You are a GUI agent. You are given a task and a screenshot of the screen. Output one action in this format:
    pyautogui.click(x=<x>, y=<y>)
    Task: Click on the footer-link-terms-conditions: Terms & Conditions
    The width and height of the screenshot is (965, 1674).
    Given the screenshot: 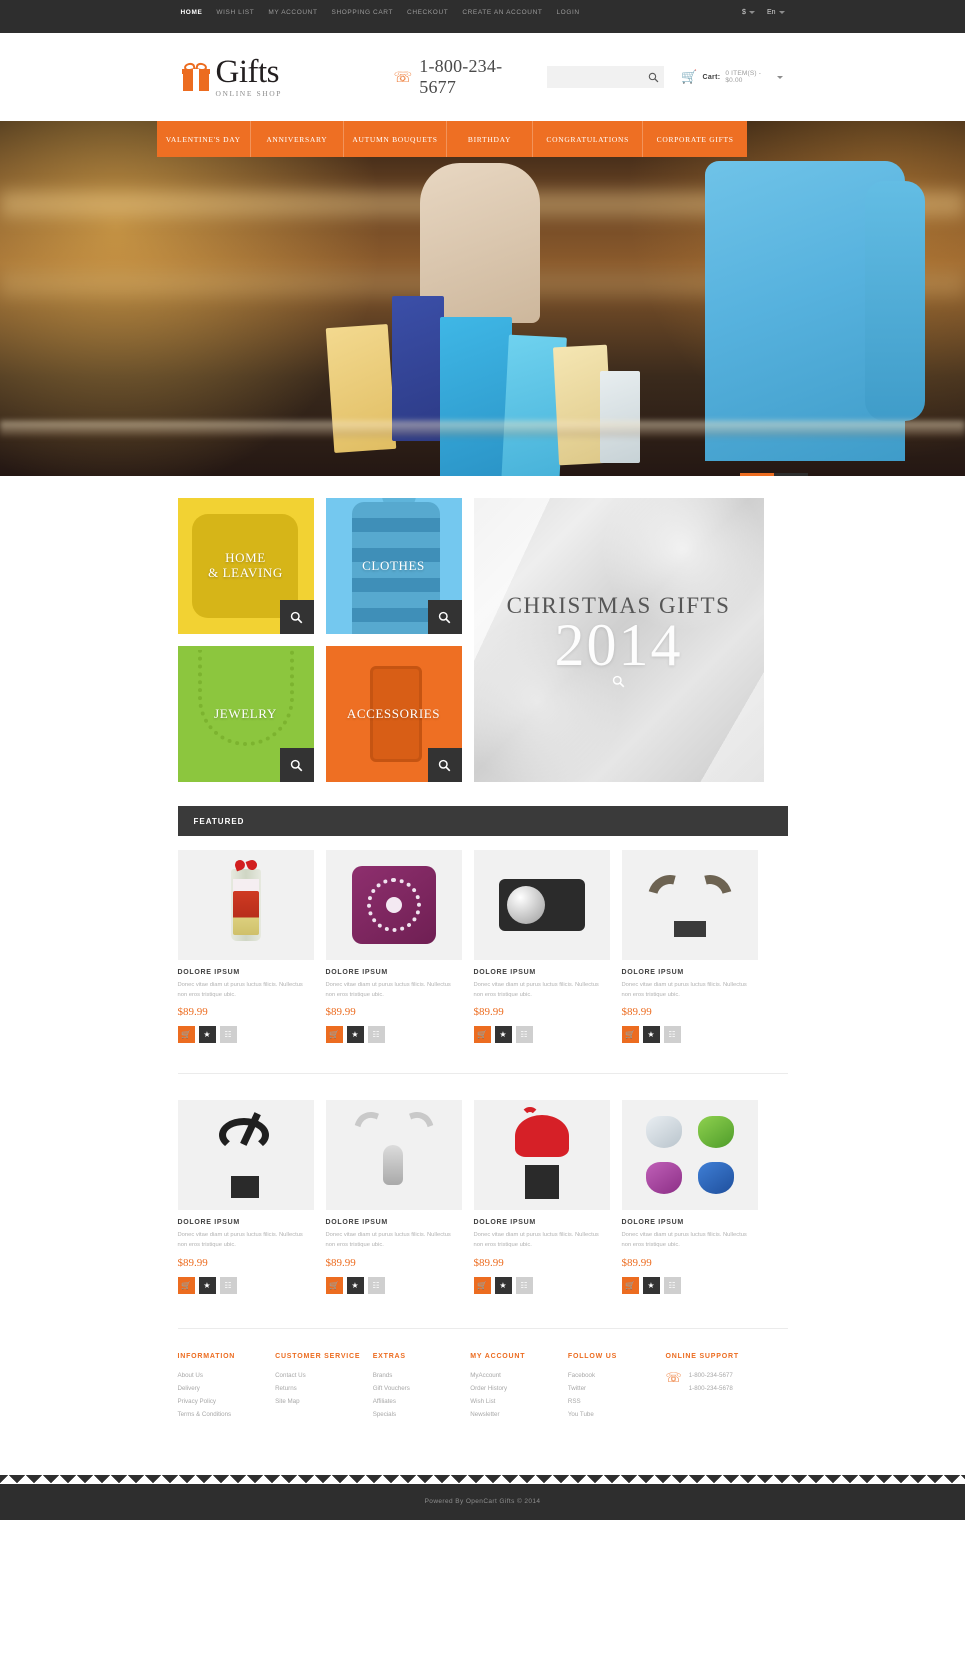 What is the action you would take?
    pyautogui.click(x=227, y=1414)
    